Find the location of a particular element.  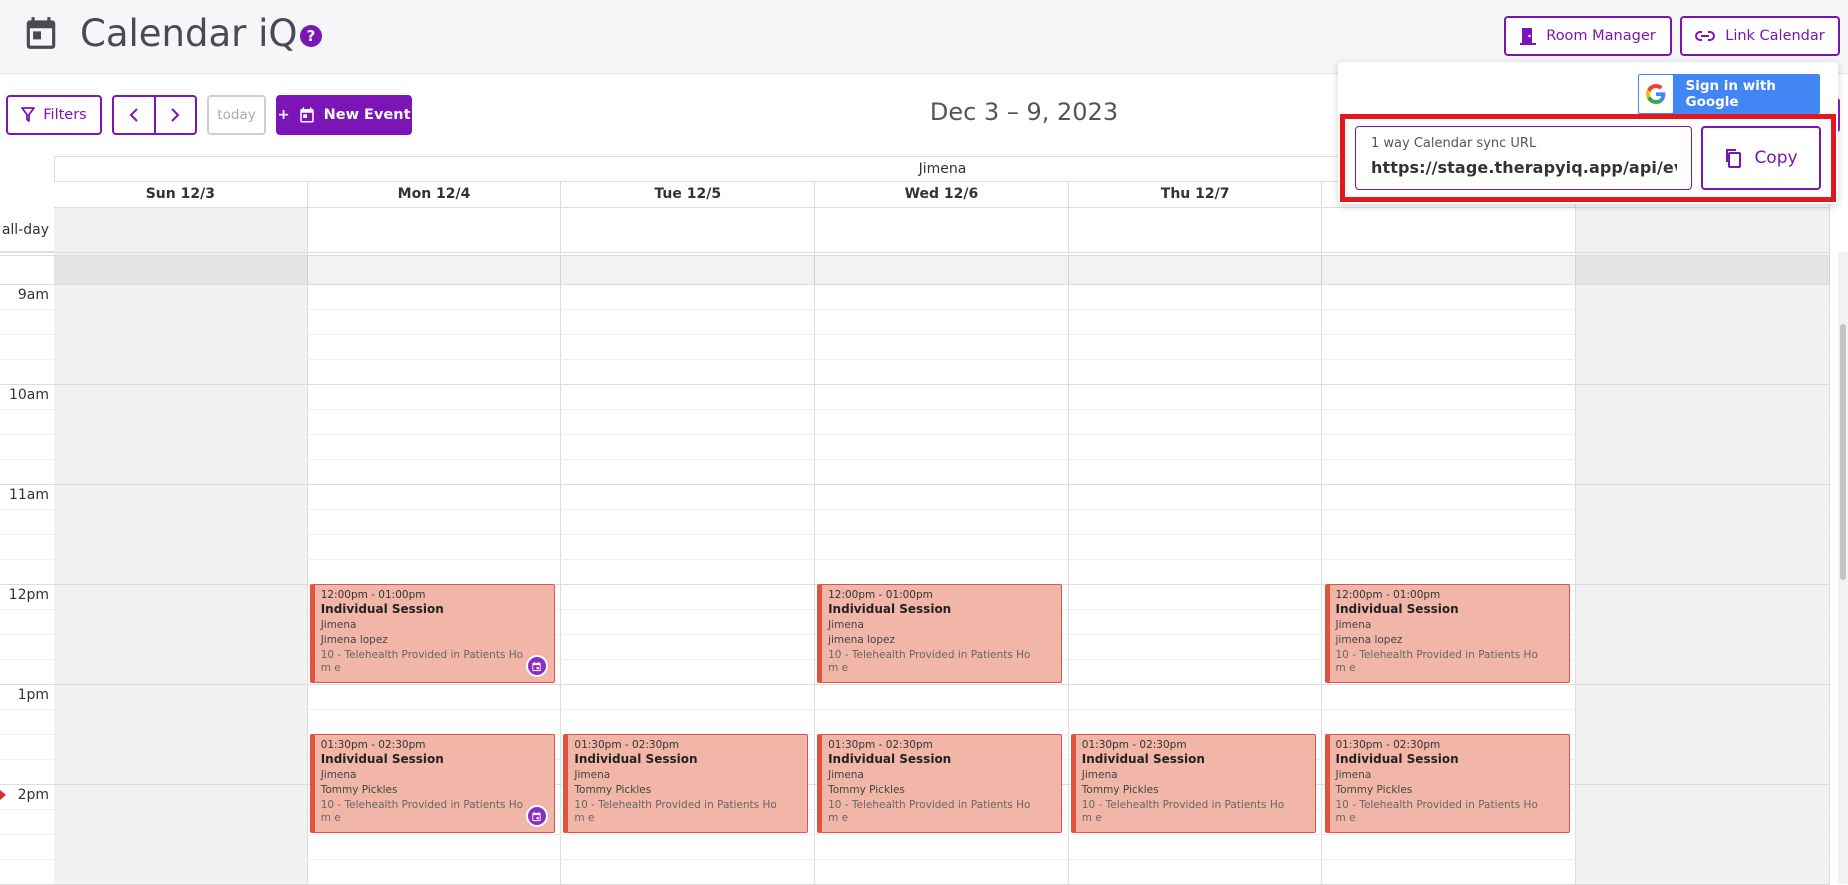

link-calendar-button: Link Calendar is located at coordinates (1760, 36).